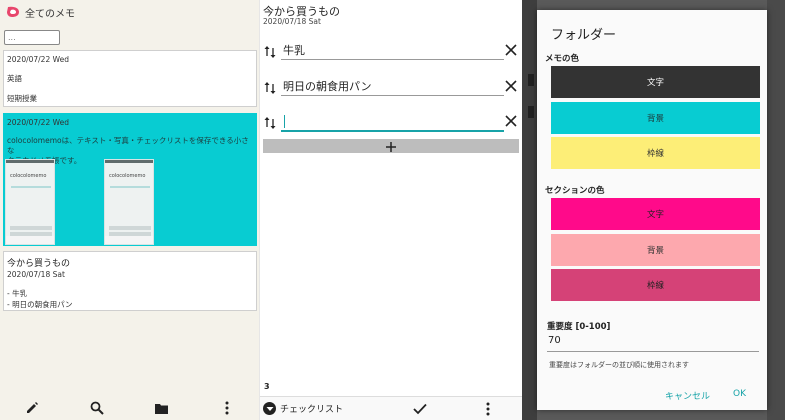 The height and width of the screenshot is (420, 785). I want to click on memo-line: - 明日の朝食用パン, so click(40, 304).